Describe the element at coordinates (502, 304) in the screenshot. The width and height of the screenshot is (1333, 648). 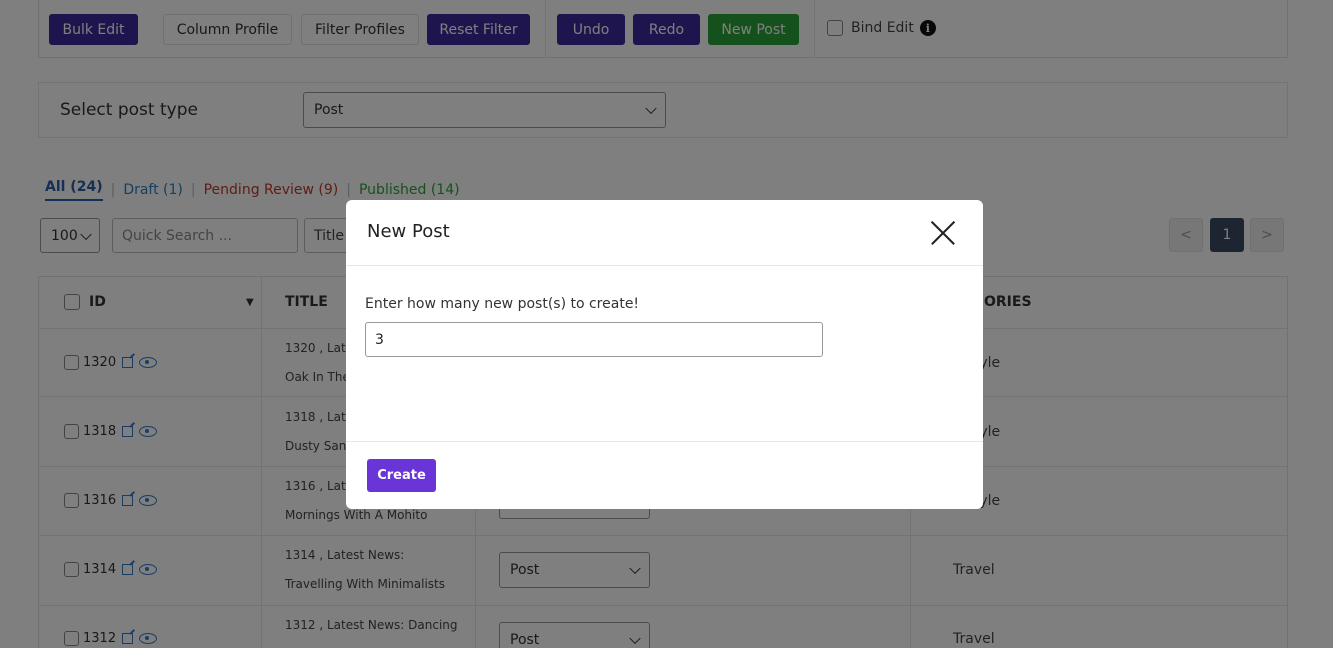
I see `post-count-label: Enter how many new post(s) to create!` at that location.